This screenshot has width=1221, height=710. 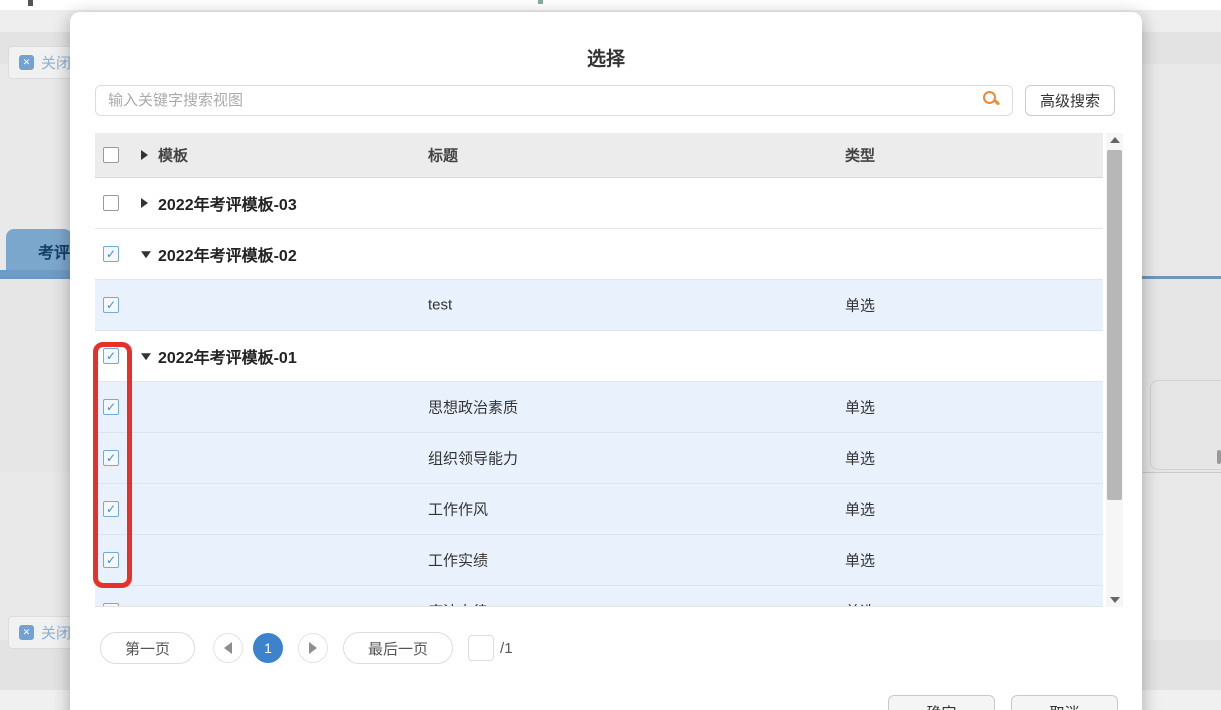 I want to click on prev-page-button, so click(x=228, y=648).